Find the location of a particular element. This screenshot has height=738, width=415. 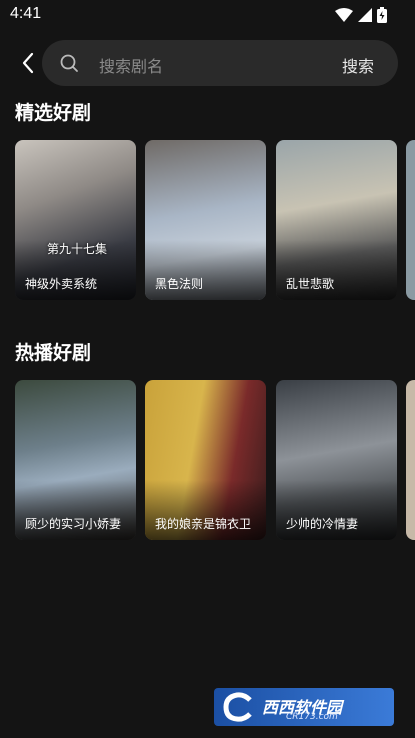

status-icons is located at coordinates (361, 15).